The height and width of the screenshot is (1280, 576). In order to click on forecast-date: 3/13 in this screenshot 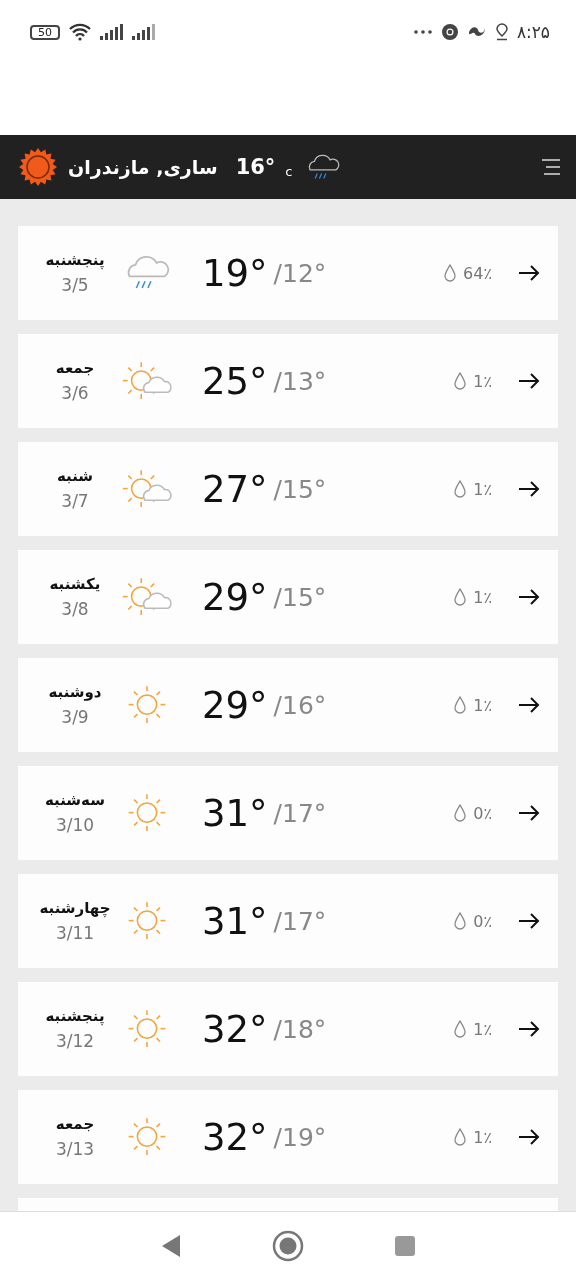, I will do `click(75, 1149)`.